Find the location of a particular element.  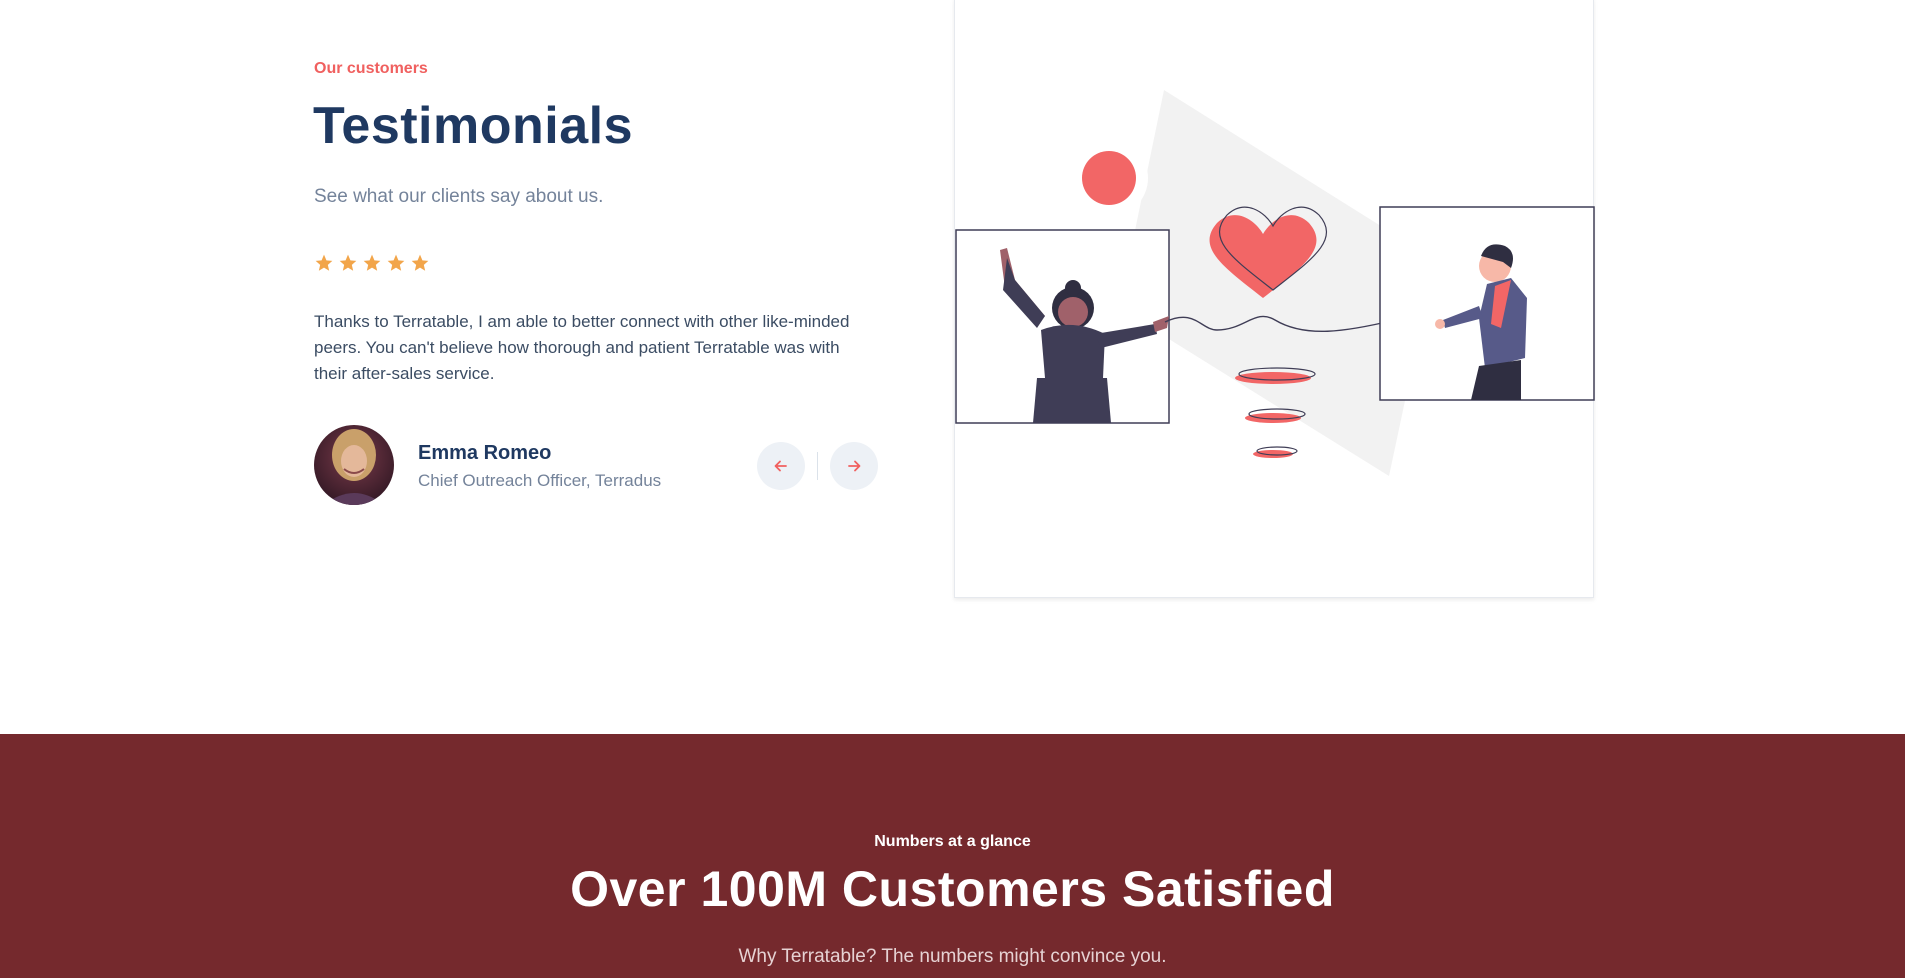

section-eyebrow: Our customers is located at coordinates (371, 68).